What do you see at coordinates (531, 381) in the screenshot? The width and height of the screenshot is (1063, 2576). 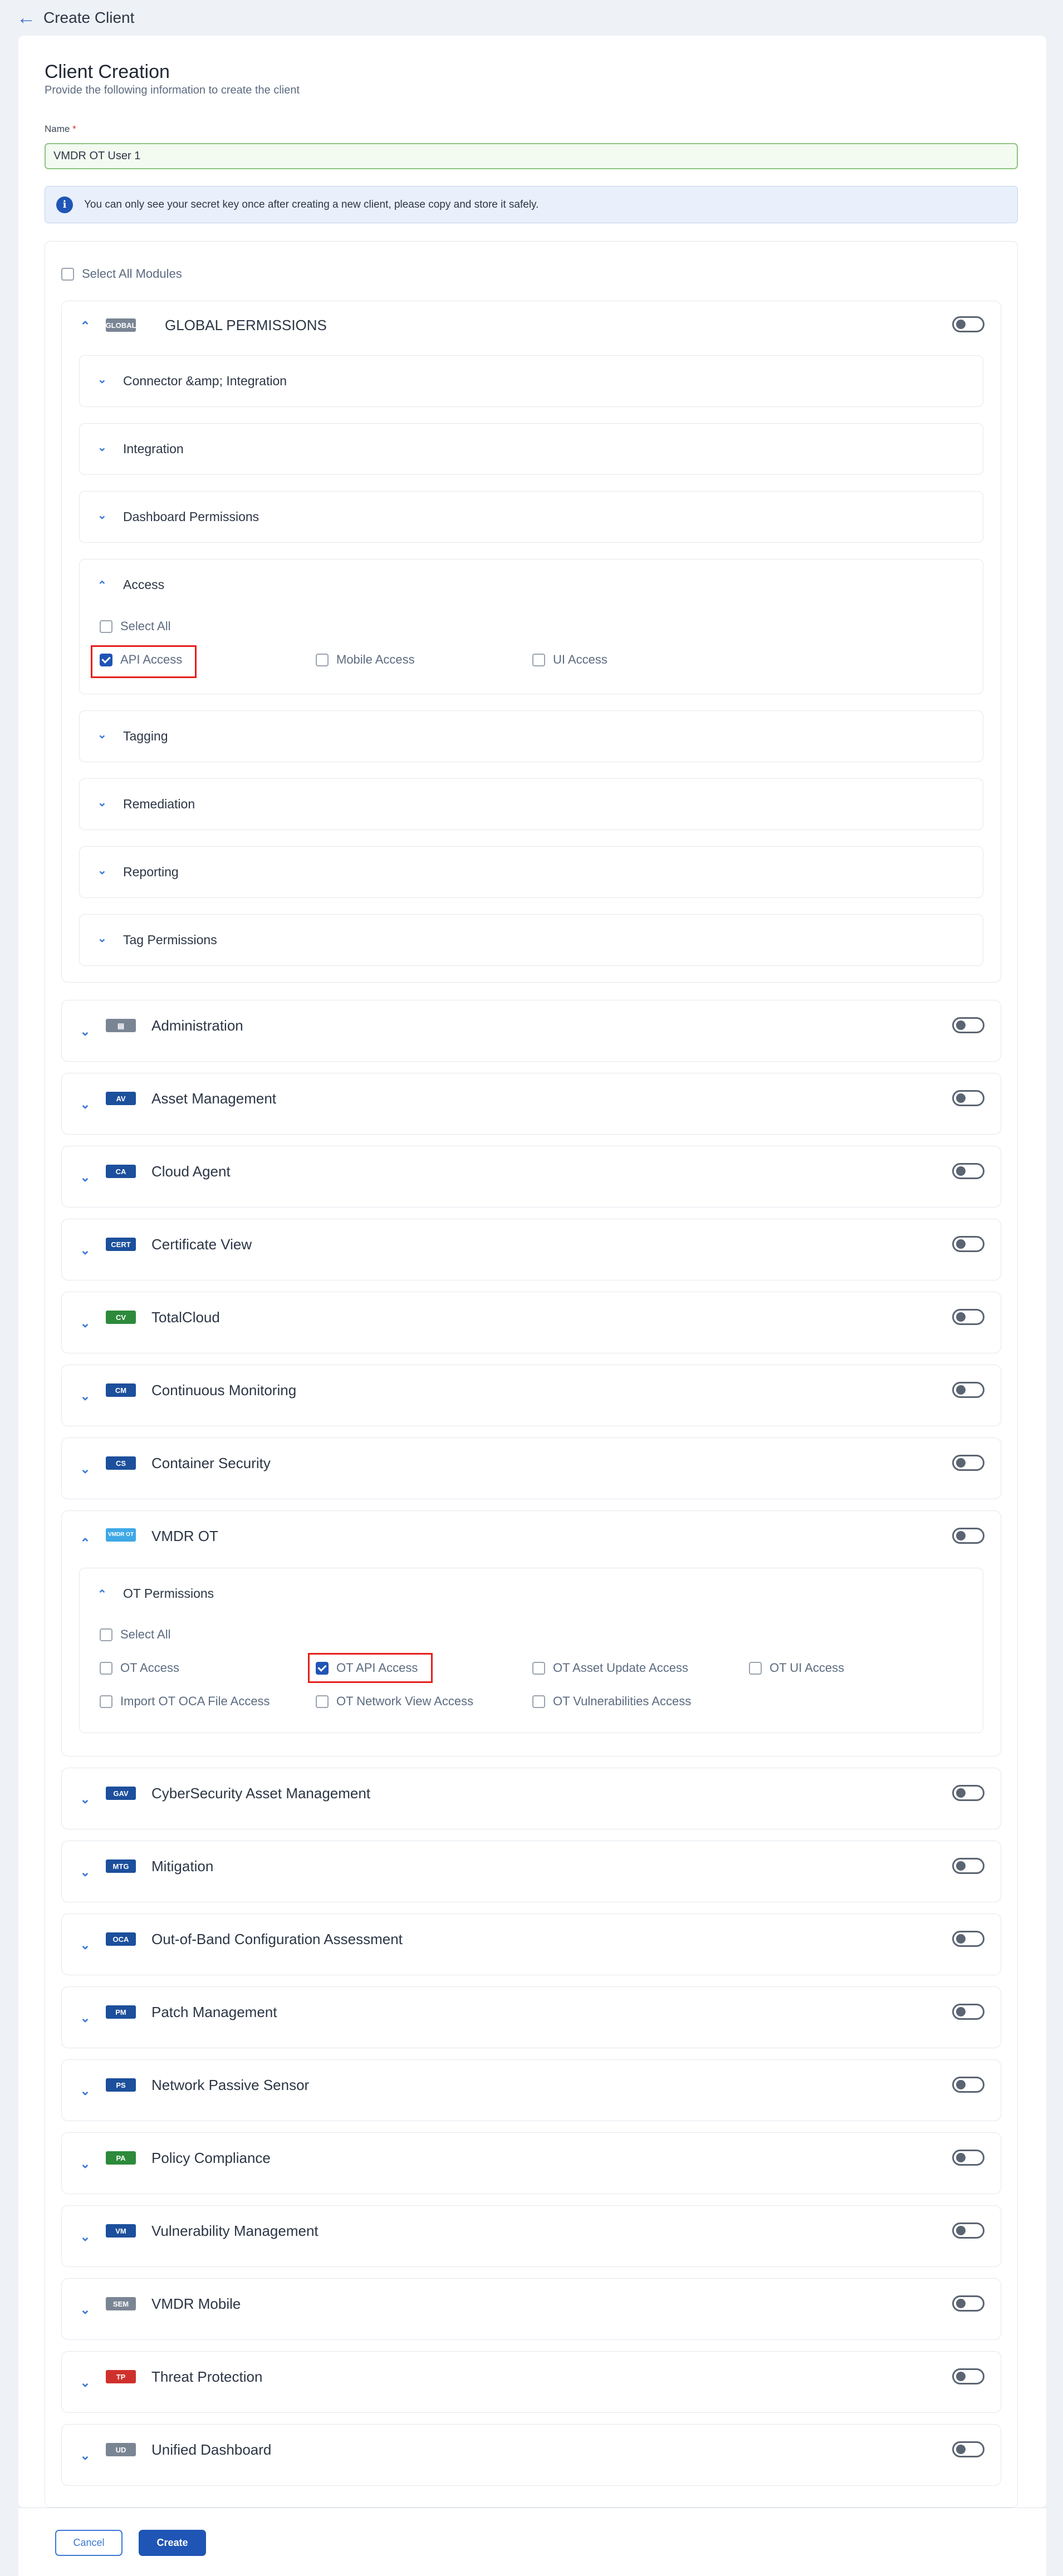 I see `section-connector-integration: ⌄ Connector &amp; Integration` at bounding box center [531, 381].